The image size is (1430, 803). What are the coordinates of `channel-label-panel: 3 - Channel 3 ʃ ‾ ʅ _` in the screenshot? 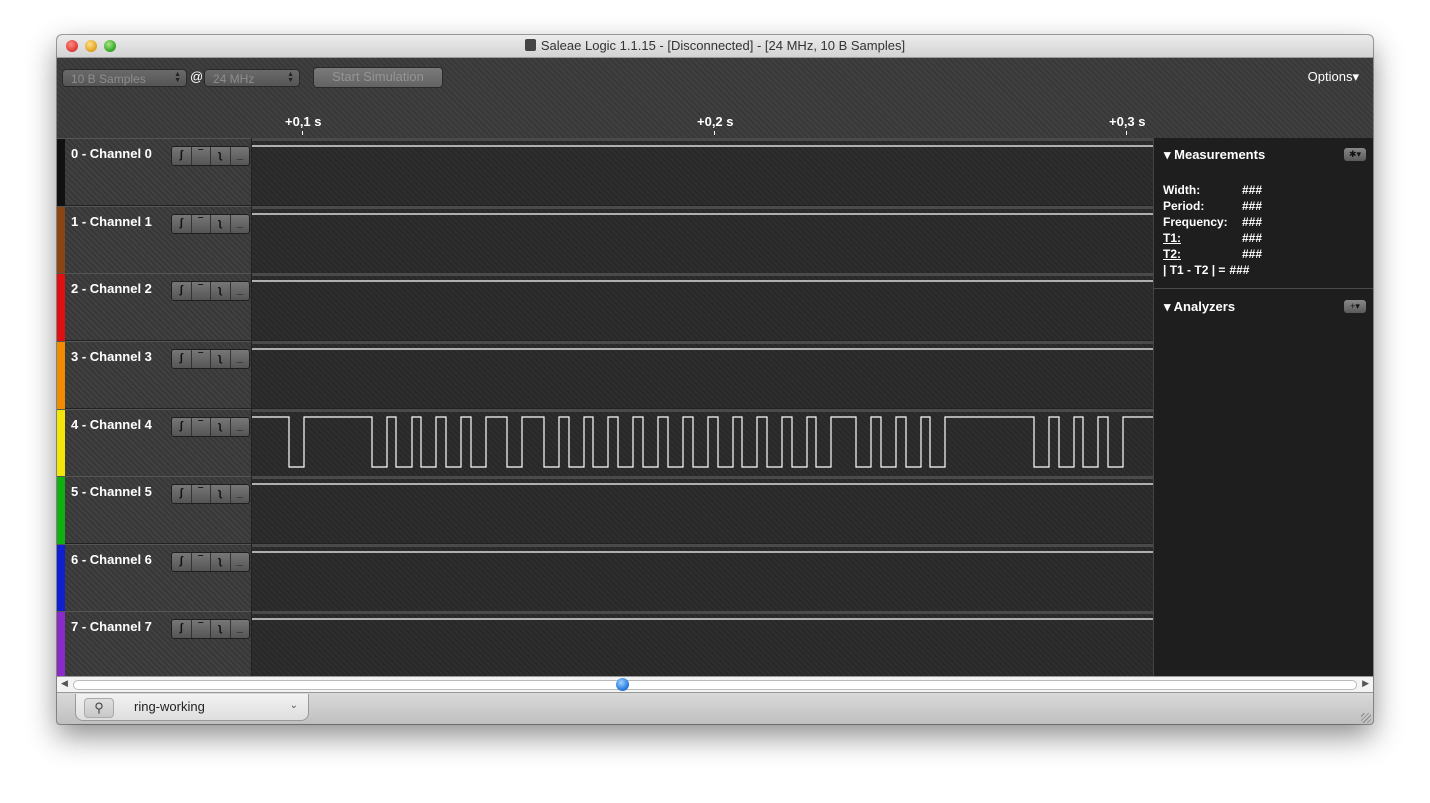 It's located at (154, 375).